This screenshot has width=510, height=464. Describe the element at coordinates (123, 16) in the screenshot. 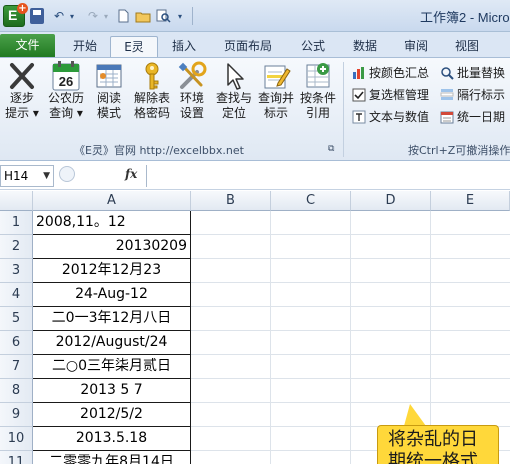

I see `new-file-icon` at that location.